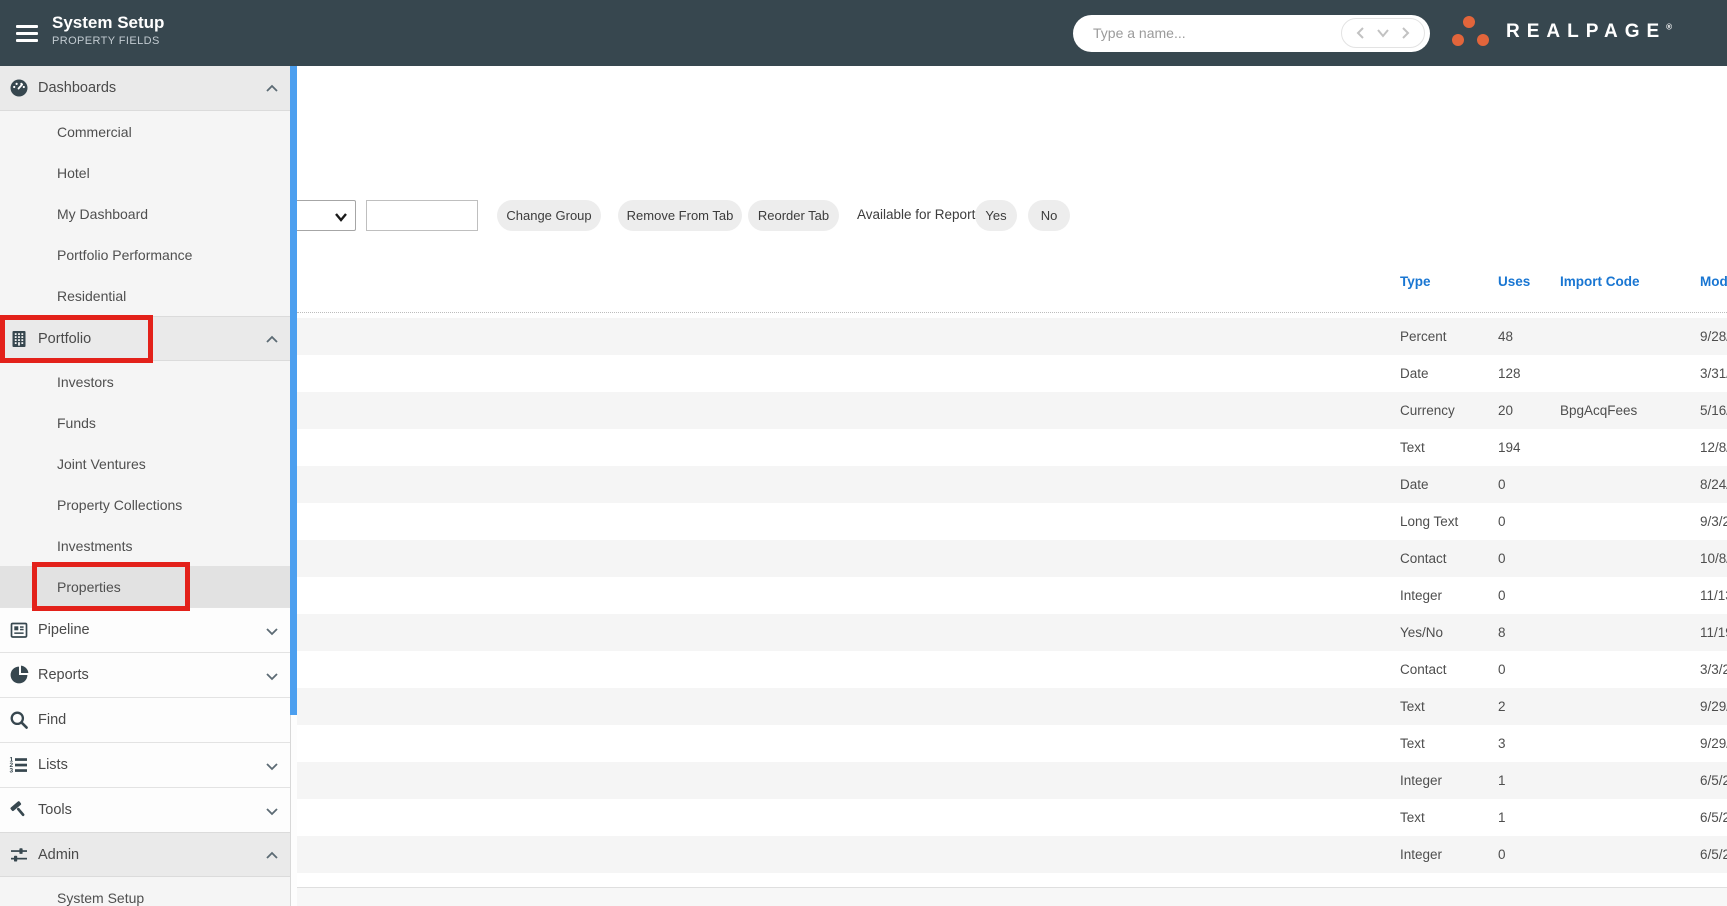  Describe the element at coordinates (145, 338) in the screenshot. I see `sidebar-item-portfolio: Portfolio` at that location.